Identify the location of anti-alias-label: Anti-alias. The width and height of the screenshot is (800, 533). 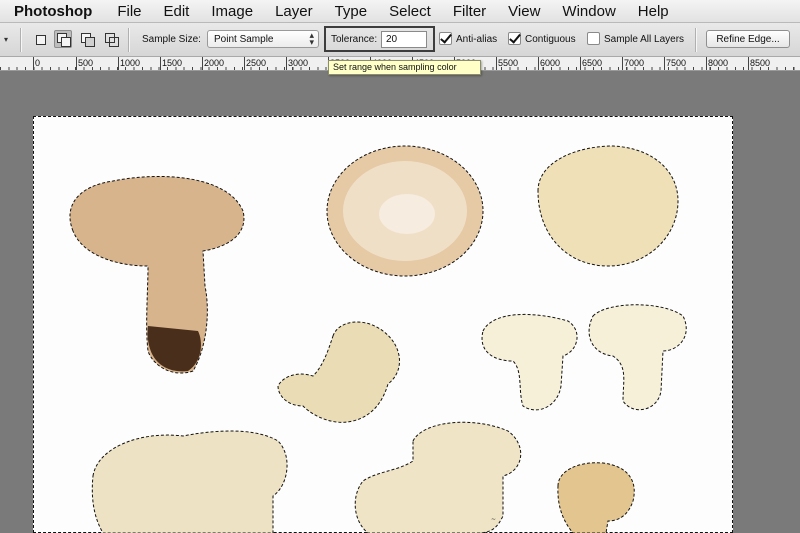
(477, 39).